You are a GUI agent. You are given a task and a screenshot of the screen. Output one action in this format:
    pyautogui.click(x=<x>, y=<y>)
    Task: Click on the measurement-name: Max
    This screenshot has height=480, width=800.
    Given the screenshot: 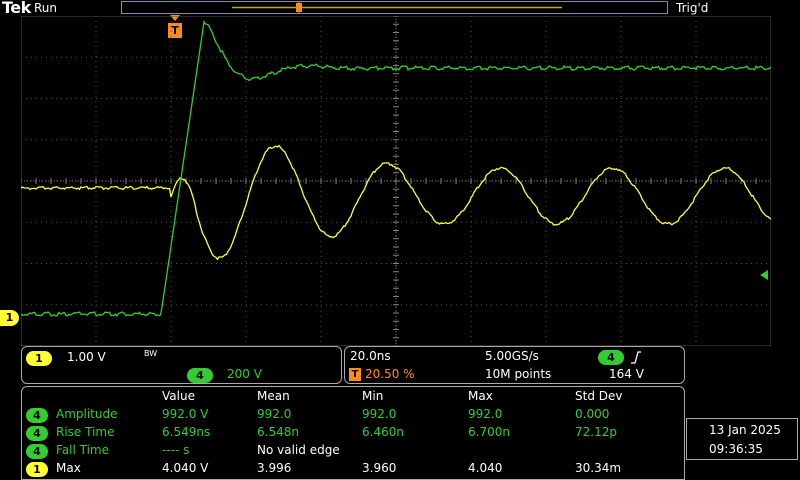 What is the action you would take?
    pyautogui.click(x=68, y=468)
    